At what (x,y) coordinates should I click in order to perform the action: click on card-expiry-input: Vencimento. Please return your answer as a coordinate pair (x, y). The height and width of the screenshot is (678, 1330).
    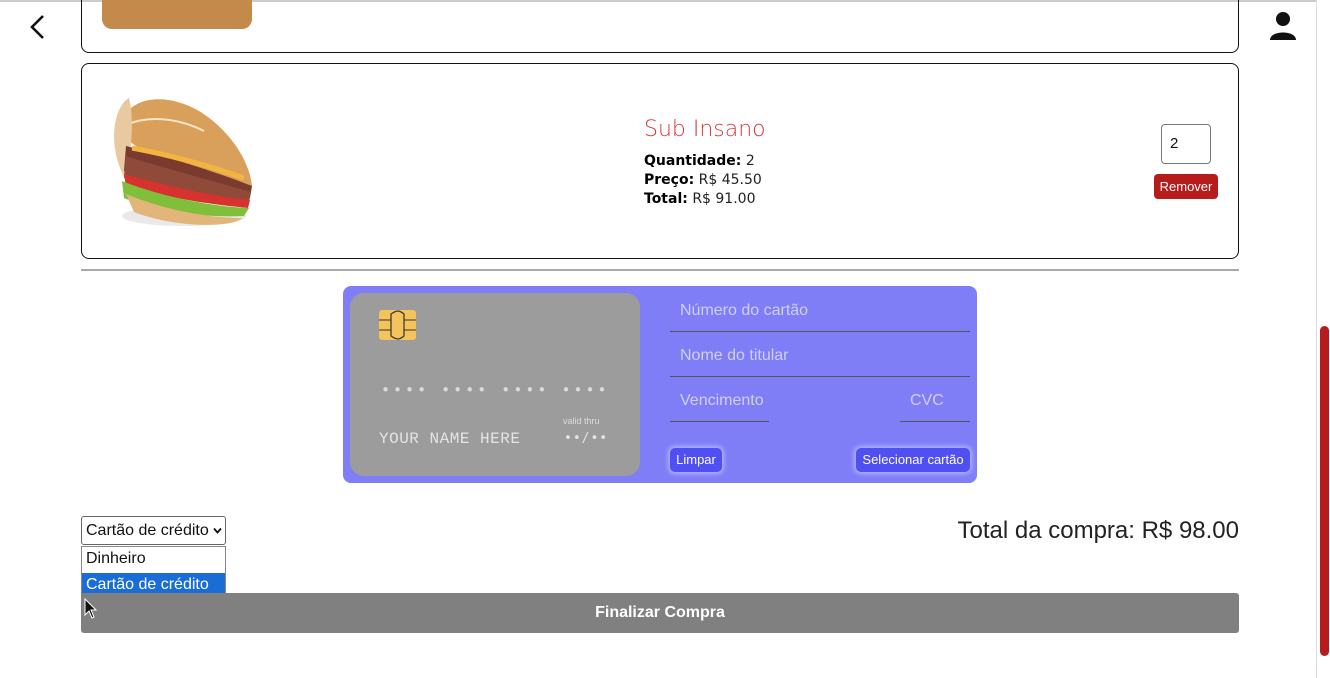
    Looking at the image, I should click on (719, 407).